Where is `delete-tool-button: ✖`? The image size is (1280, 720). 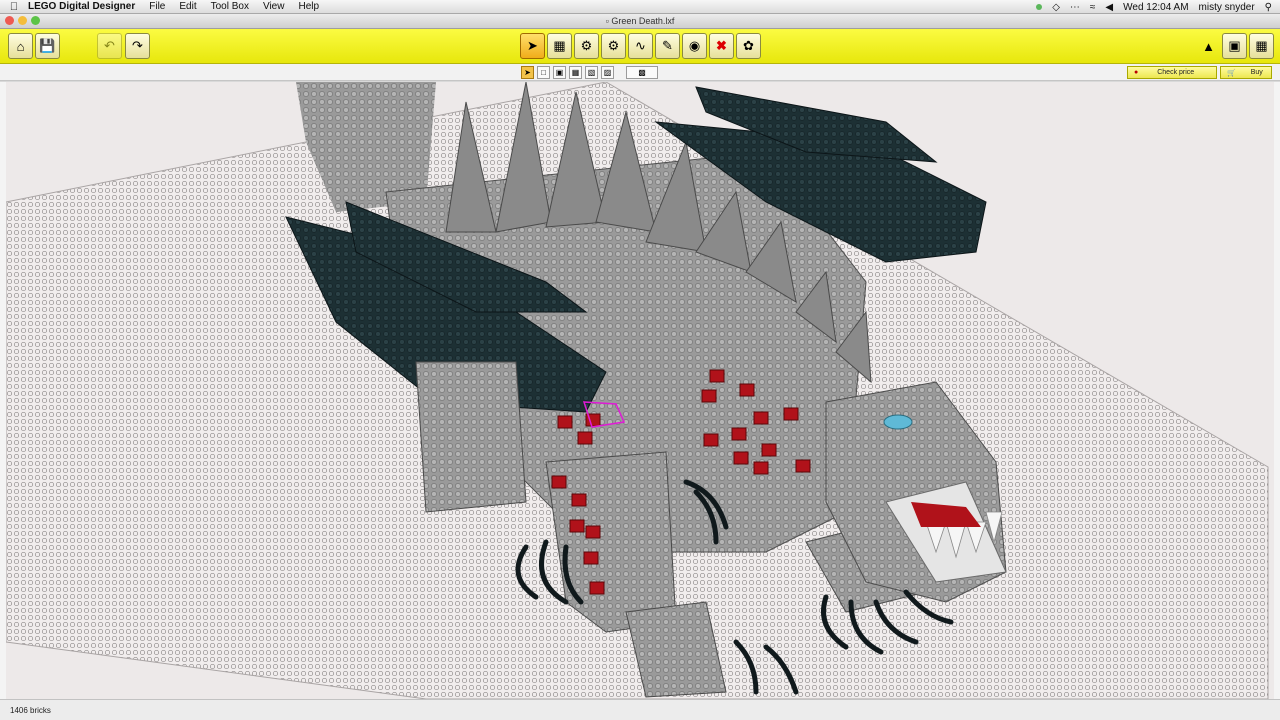
delete-tool-button: ✖ is located at coordinates (721, 46).